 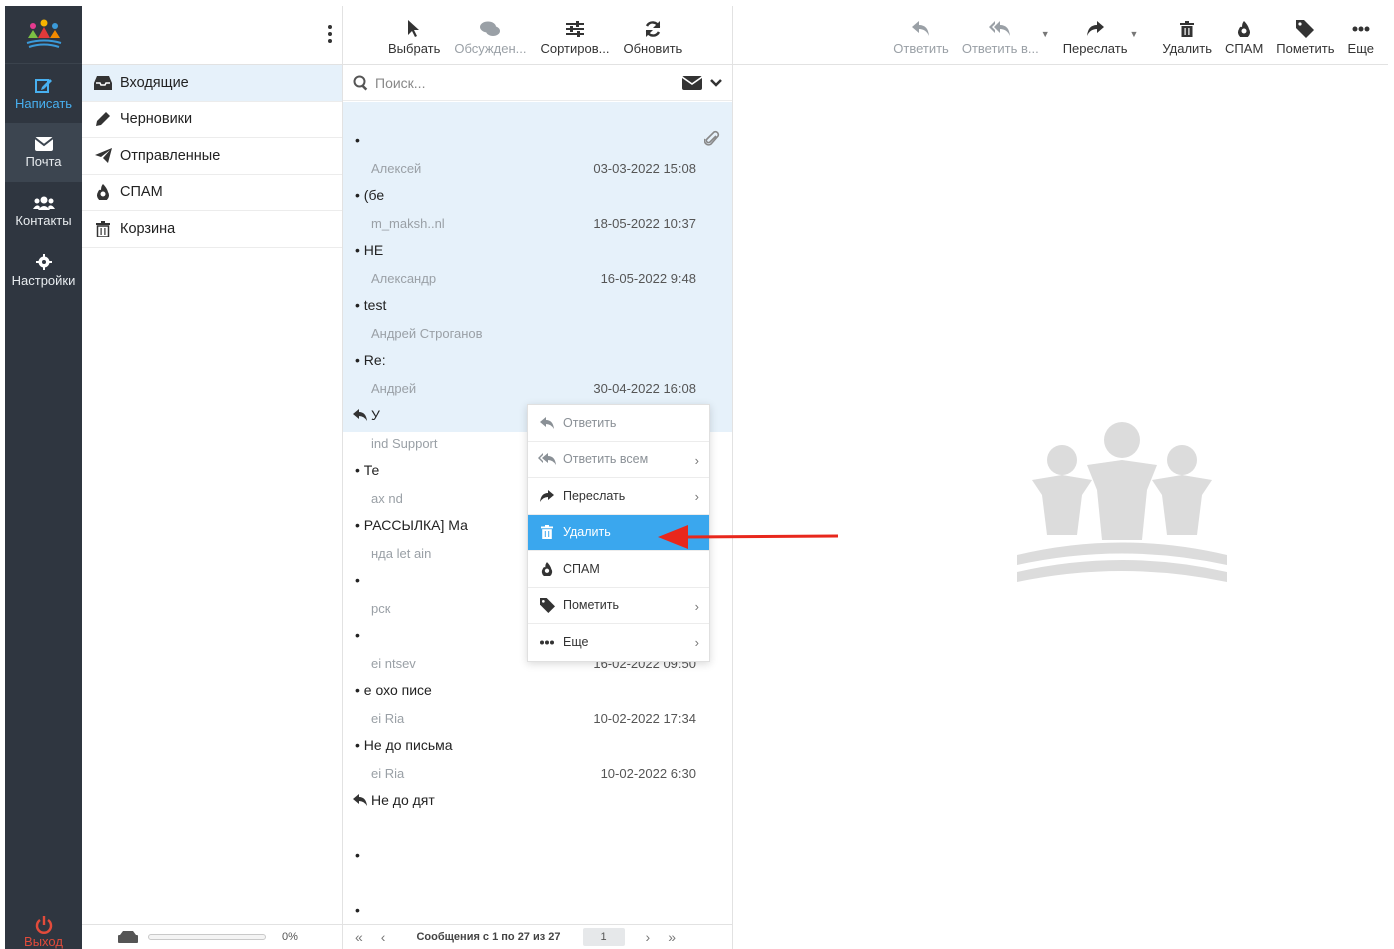 I want to click on message-from: Андрей, so click(x=394, y=388).